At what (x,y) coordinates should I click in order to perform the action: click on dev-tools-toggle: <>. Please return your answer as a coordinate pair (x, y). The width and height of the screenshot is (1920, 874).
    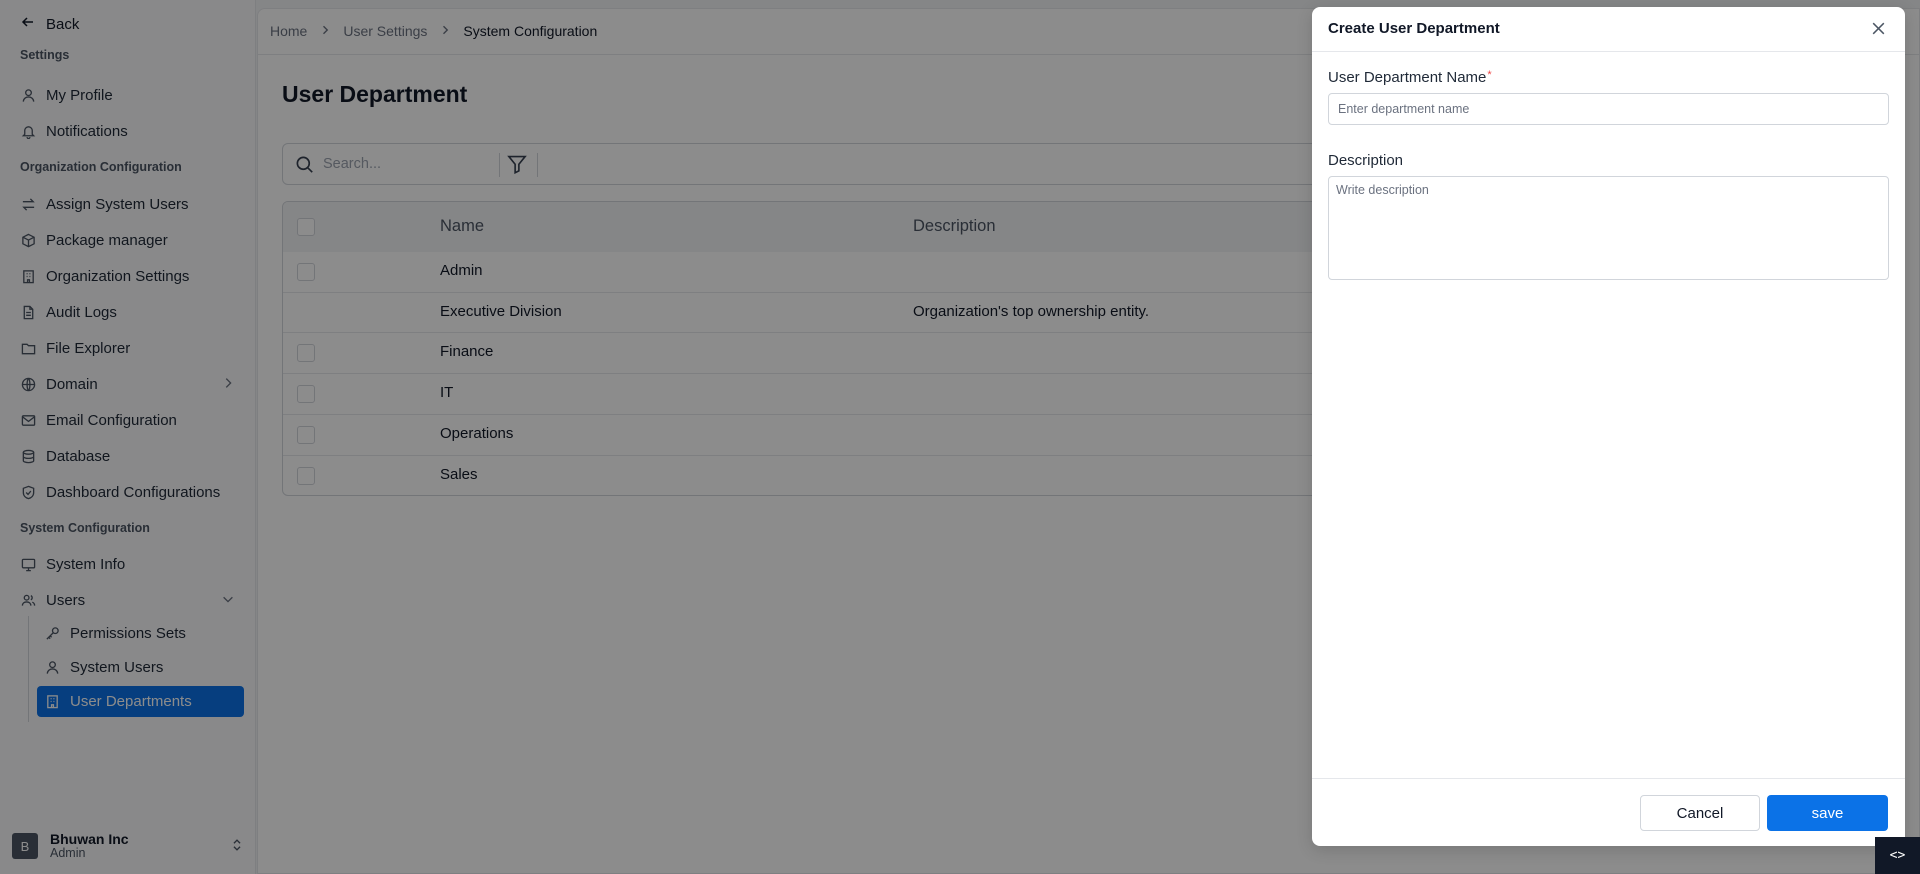
    Looking at the image, I should click on (1897, 855).